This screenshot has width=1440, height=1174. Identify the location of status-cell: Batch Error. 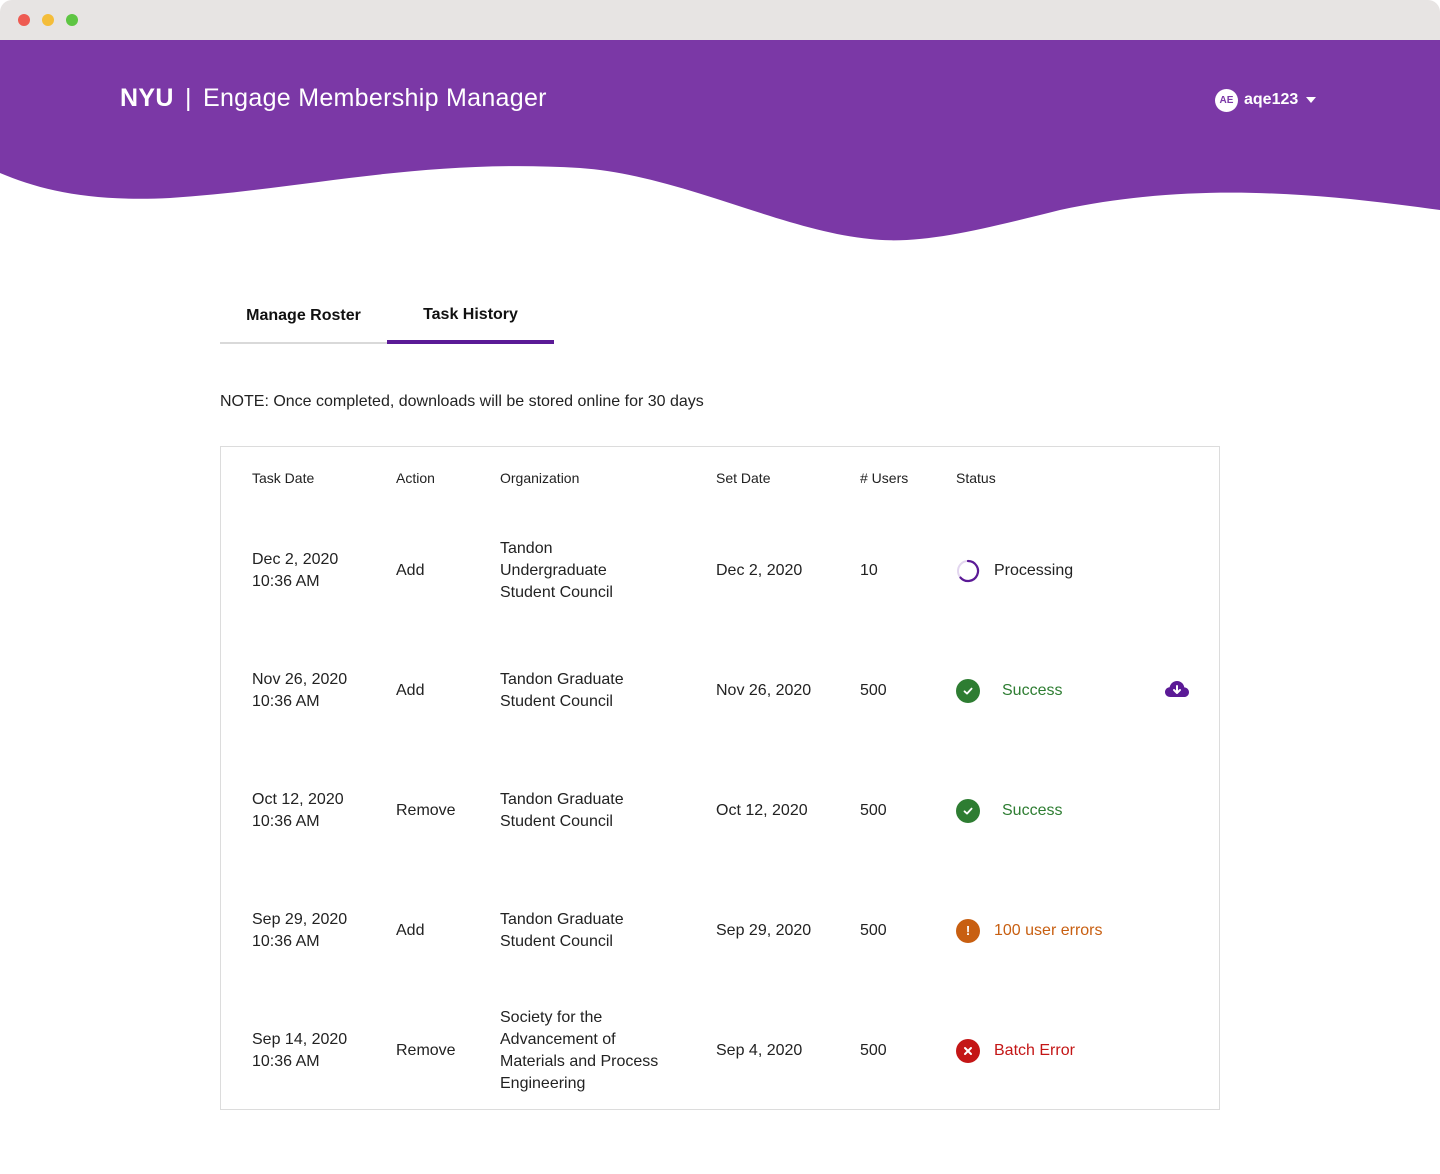
(1015, 1051).